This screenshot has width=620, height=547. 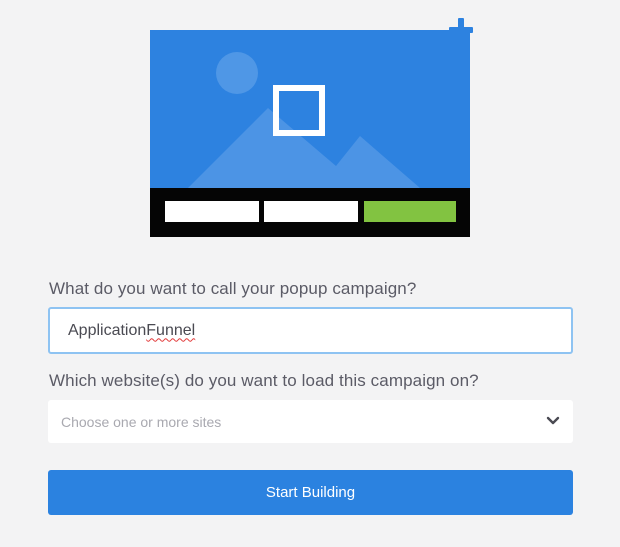 I want to click on illustration-button, so click(x=410, y=211).